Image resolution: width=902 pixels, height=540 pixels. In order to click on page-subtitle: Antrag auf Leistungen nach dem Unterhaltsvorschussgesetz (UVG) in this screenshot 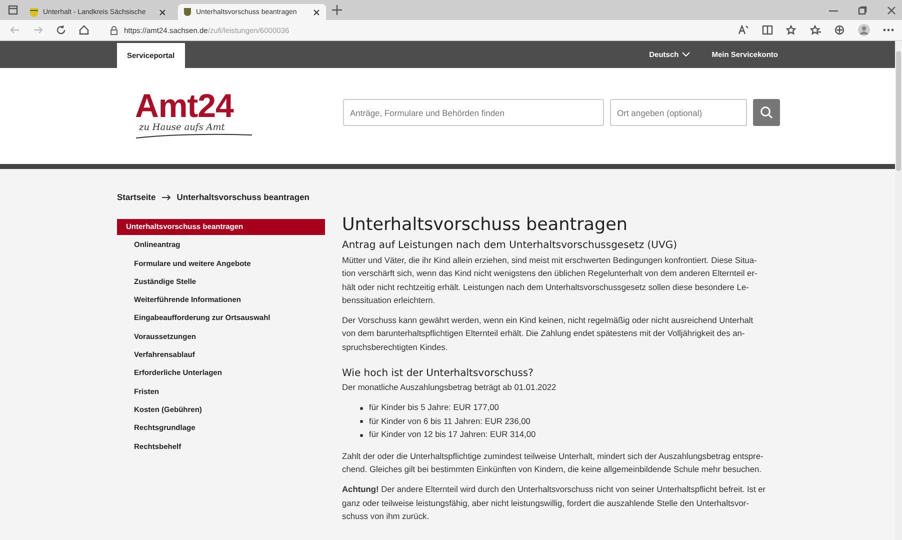, I will do `click(510, 245)`.